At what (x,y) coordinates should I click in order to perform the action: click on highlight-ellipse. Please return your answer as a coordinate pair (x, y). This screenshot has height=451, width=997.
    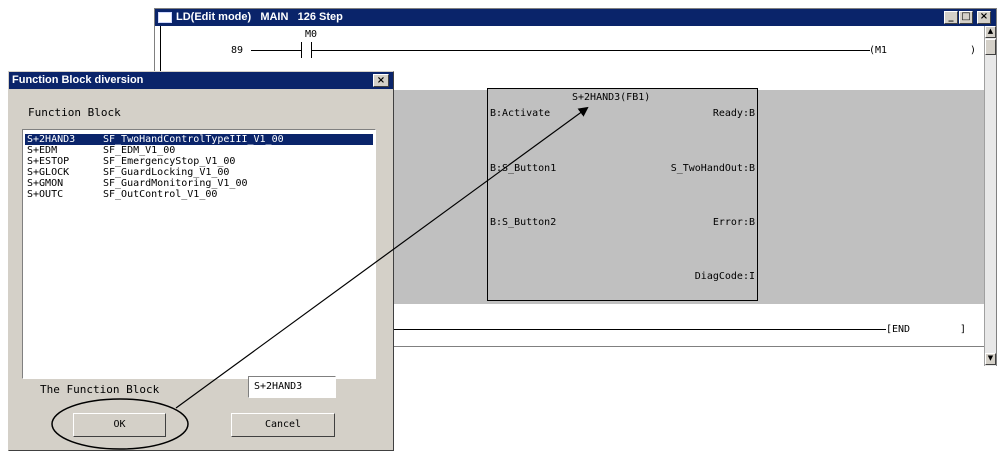
    Looking at the image, I should click on (120, 424).